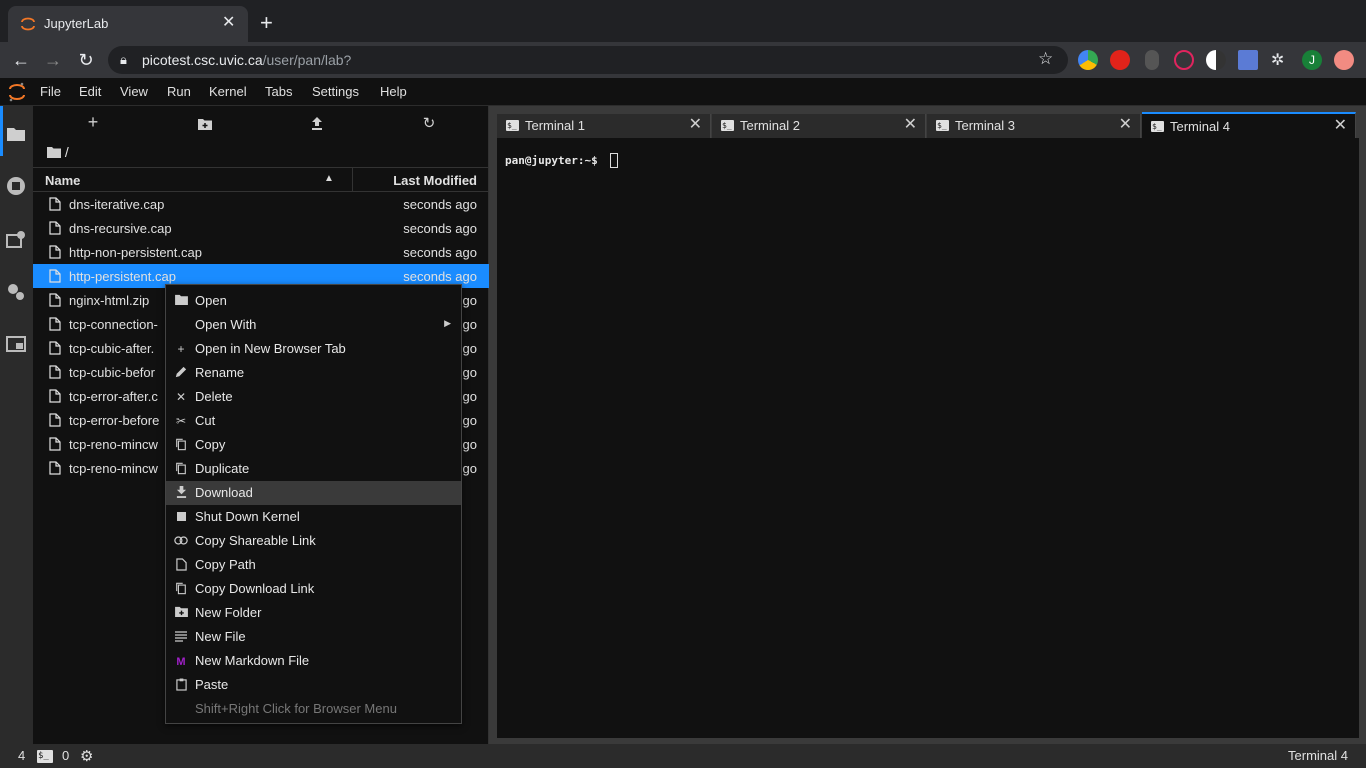 Image resolution: width=1366 pixels, height=768 pixels. Describe the element at coordinates (313, 517) in the screenshot. I see `menu-item-shut-down-kernel: Shut Down Kernel` at that location.